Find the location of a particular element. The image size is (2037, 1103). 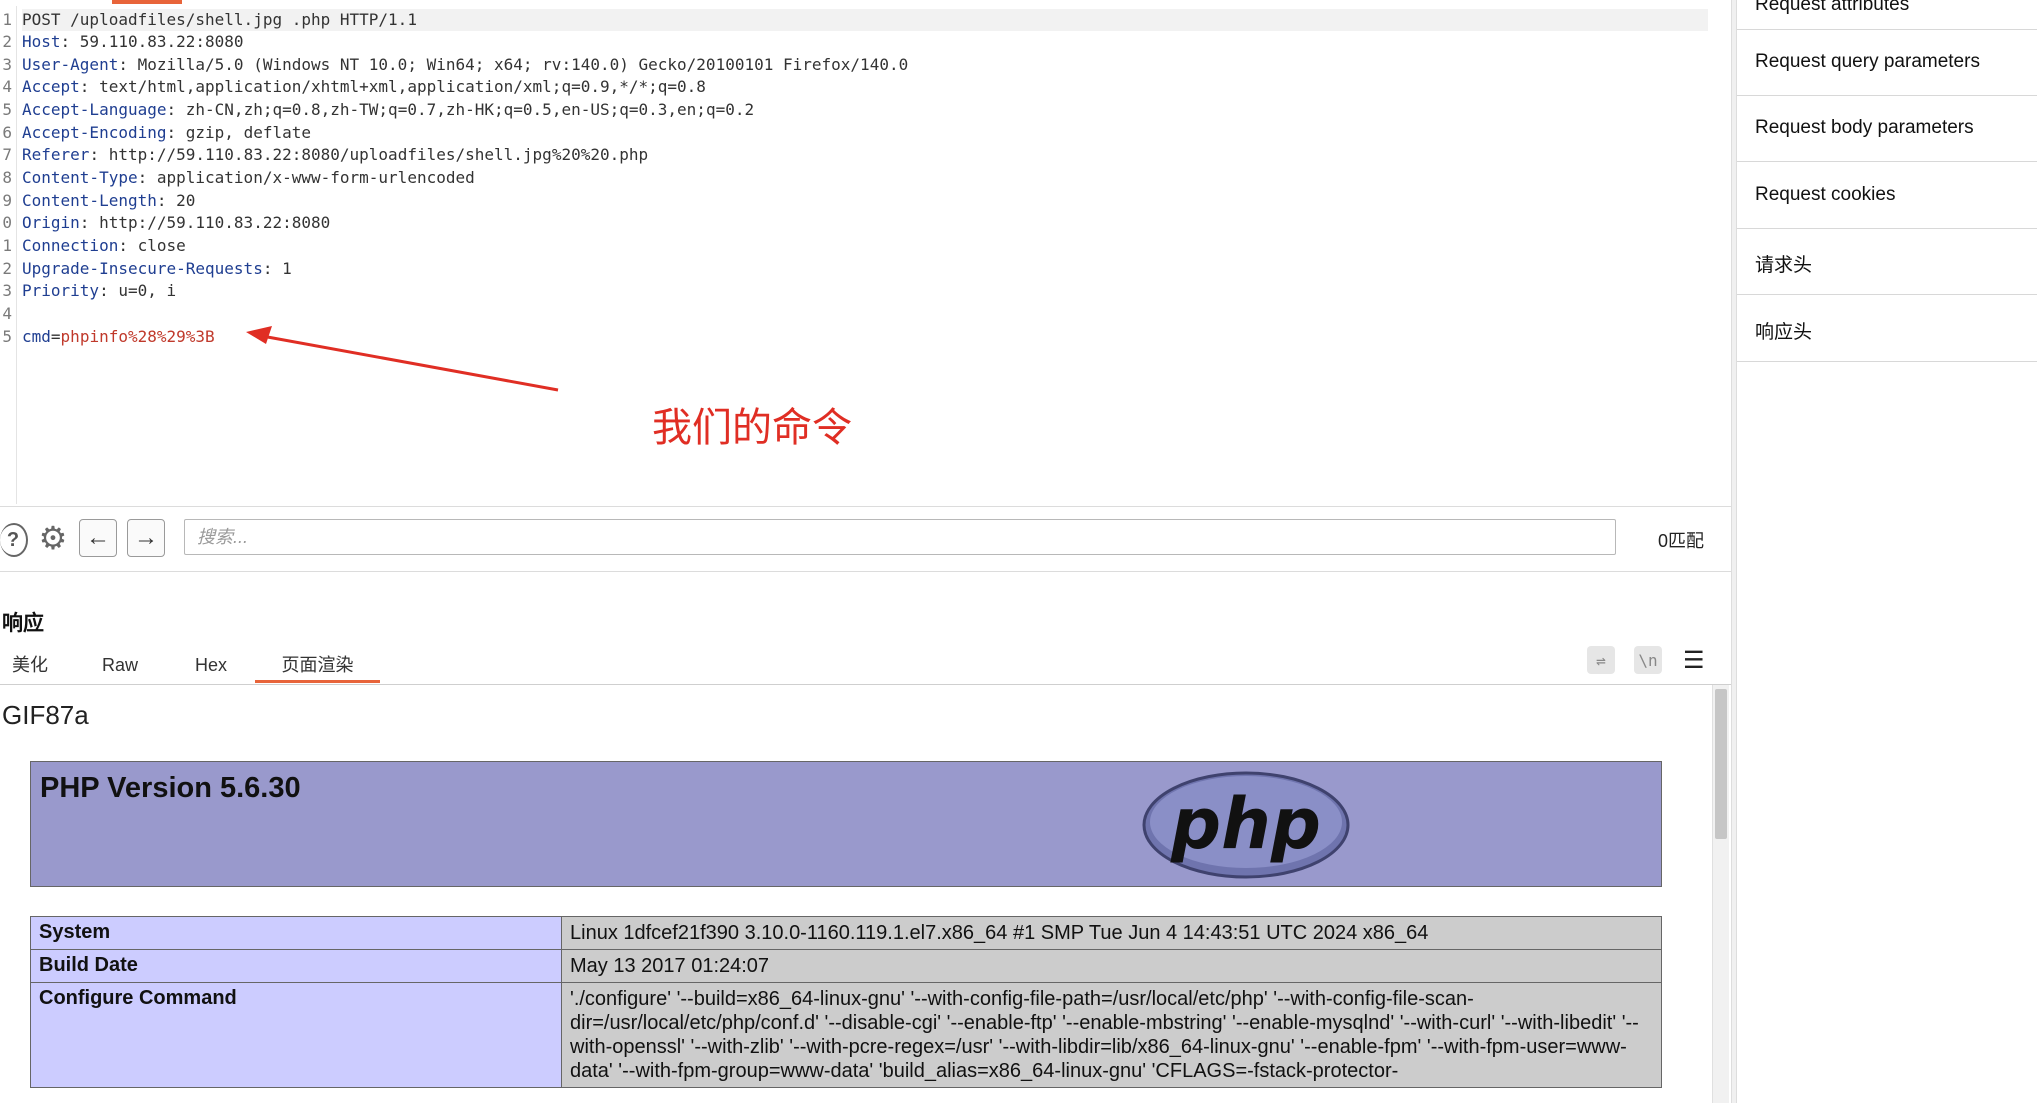

request-body-line: cmd=phpinfo%28%29%3B is located at coordinates (118, 337).